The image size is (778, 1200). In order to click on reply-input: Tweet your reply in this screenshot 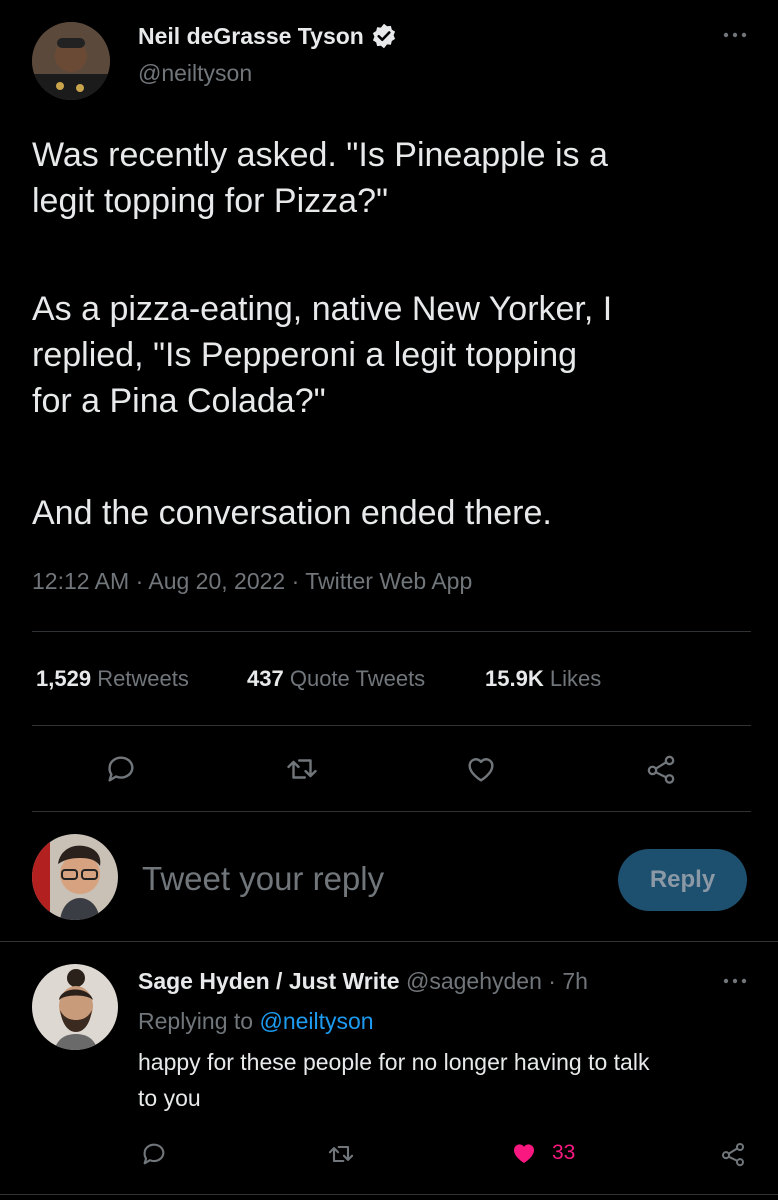, I will do `click(263, 879)`.